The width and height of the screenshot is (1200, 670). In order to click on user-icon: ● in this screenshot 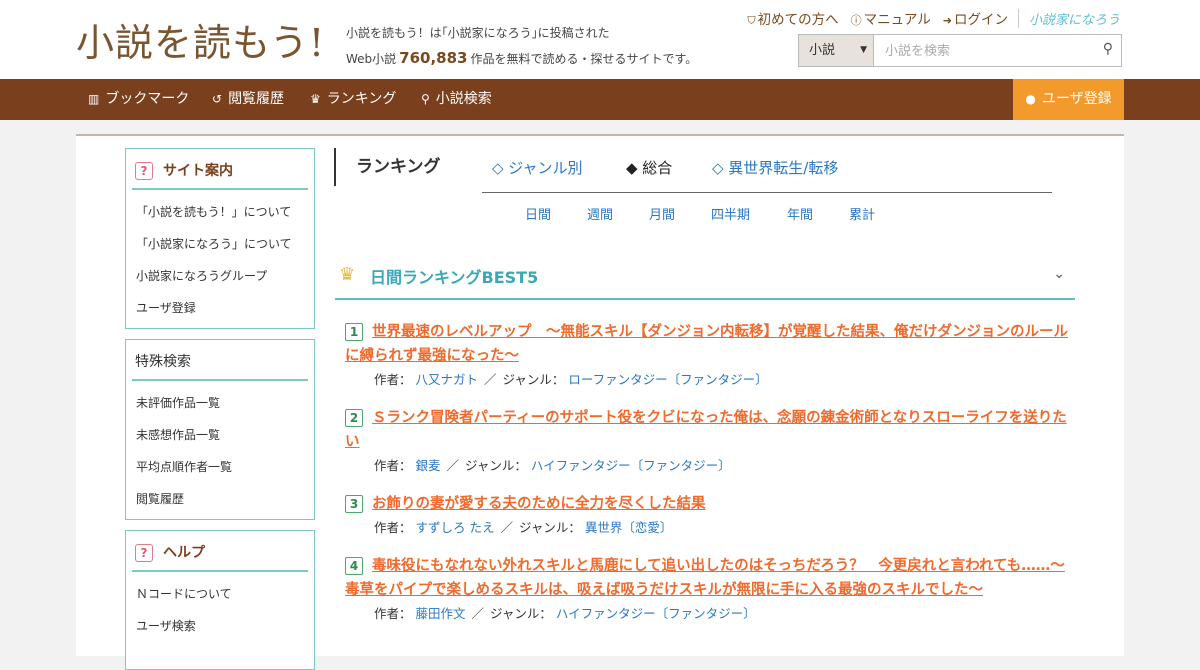, I will do `click(1030, 99)`.